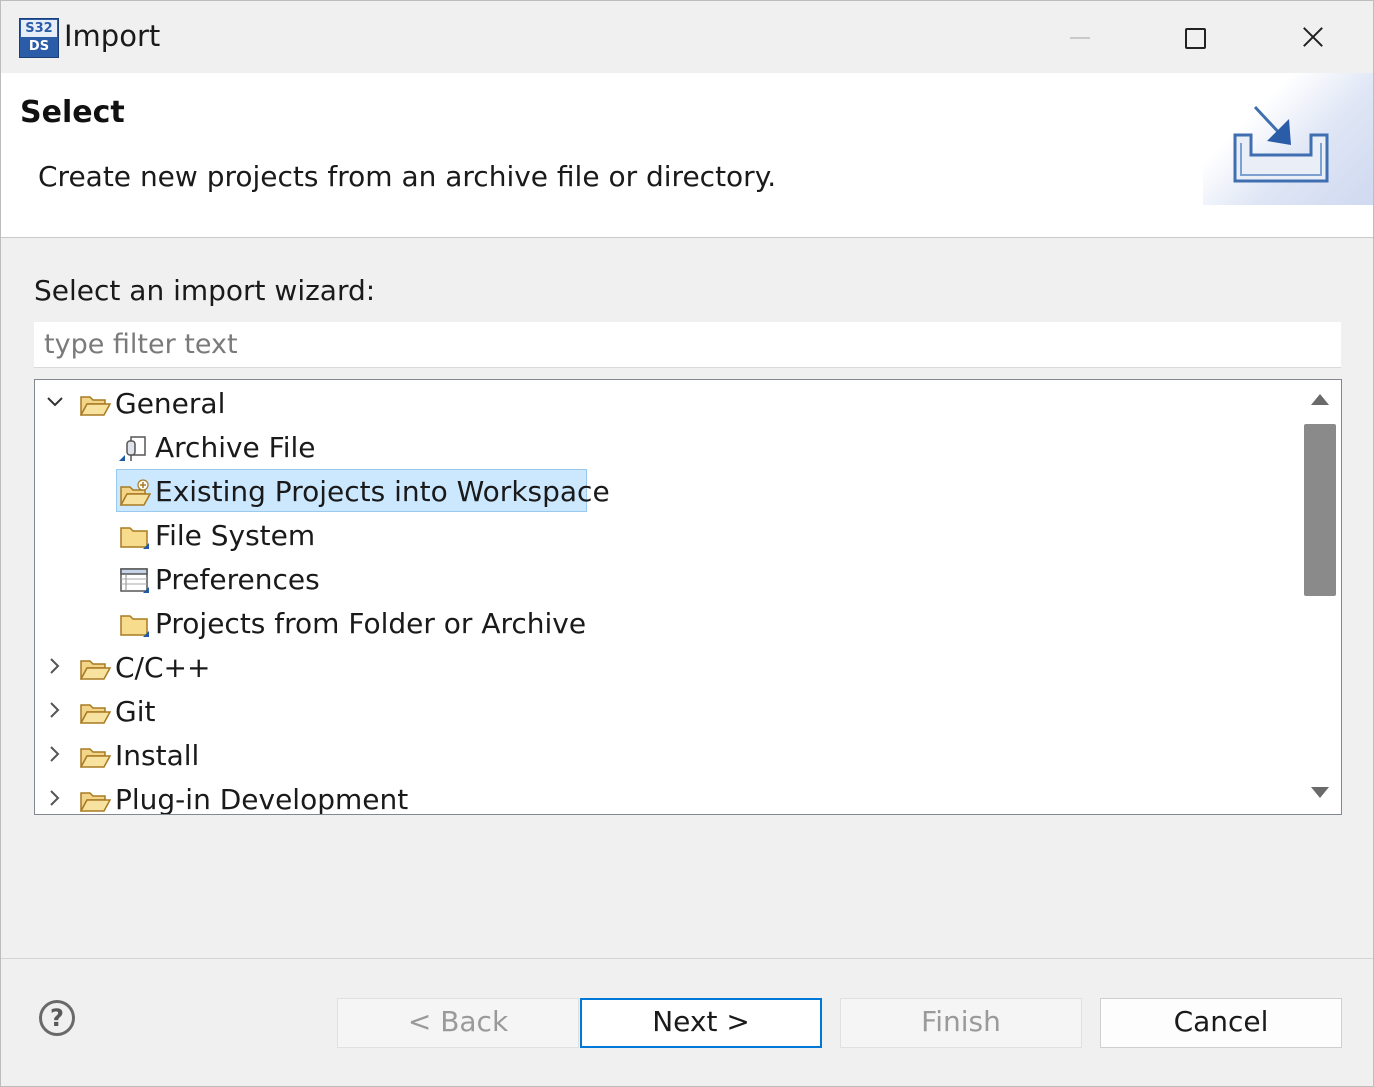 This screenshot has width=1374, height=1087. I want to click on import-wizard-icon, so click(1281, 144).